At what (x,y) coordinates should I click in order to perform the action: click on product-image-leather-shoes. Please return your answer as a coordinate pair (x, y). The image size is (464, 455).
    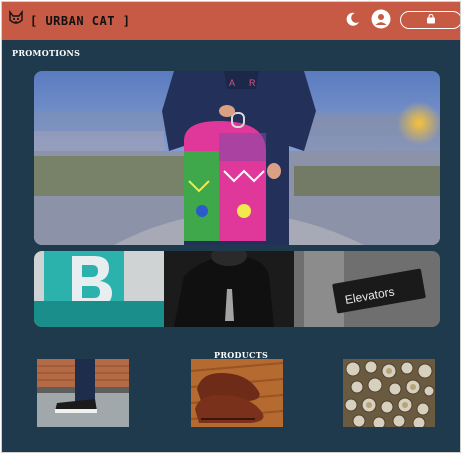
    Looking at the image, I should click on (237, 393).